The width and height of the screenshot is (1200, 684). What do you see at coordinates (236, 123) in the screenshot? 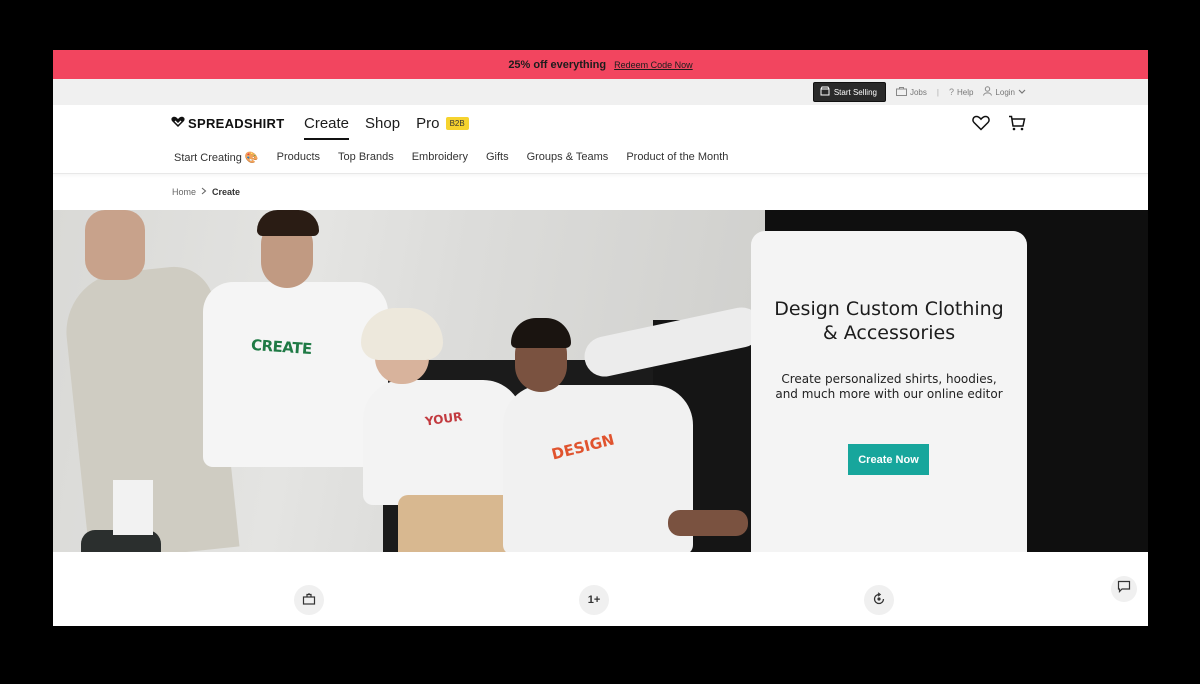
I see `brand-name: SPREADSHIRT` at bounding box center [236, 123].